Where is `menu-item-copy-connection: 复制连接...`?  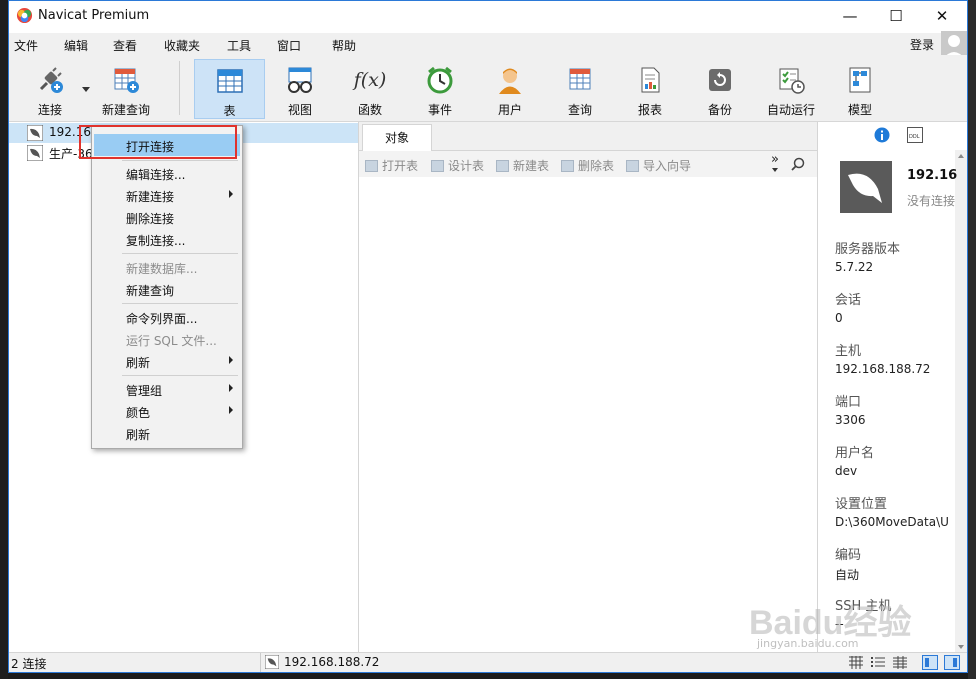
menu-item-copy-connection: 复制连接... is located at coordinates (167, 239).